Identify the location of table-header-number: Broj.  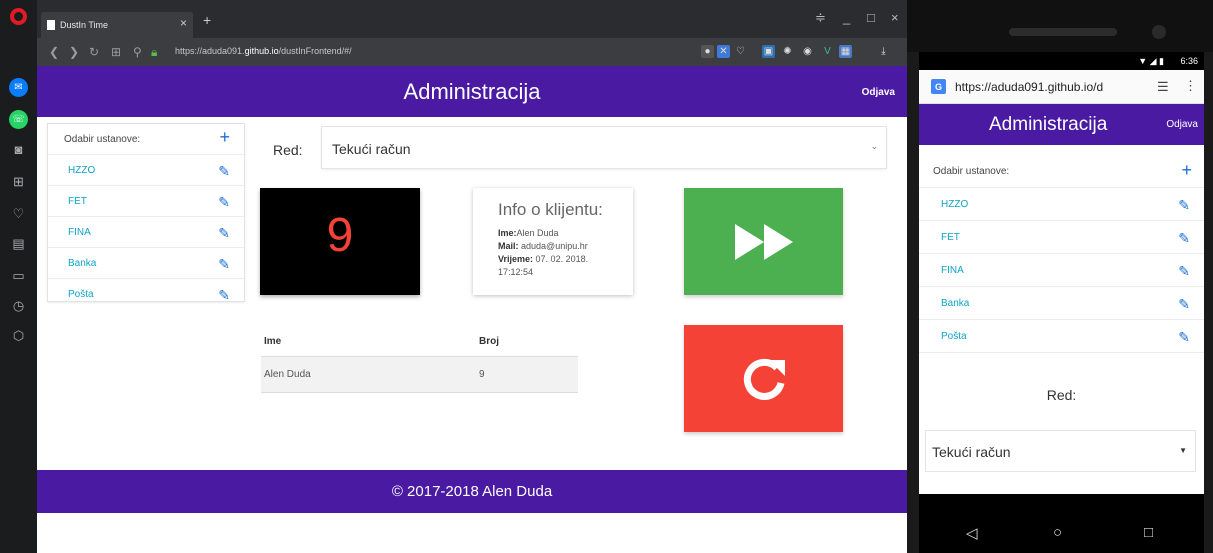
(489, 341).